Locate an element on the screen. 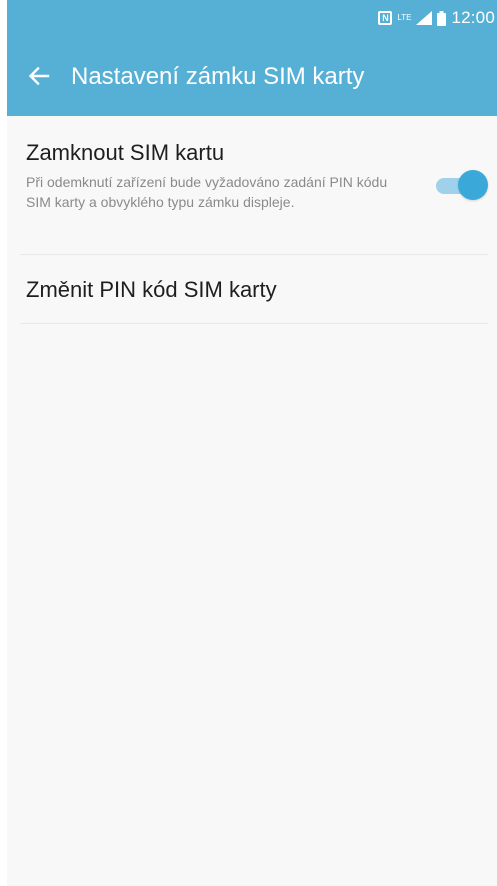 This screenshot has width=497, height=886. status-bar: N LTE 12:00 is located at coordinates (437, 18).